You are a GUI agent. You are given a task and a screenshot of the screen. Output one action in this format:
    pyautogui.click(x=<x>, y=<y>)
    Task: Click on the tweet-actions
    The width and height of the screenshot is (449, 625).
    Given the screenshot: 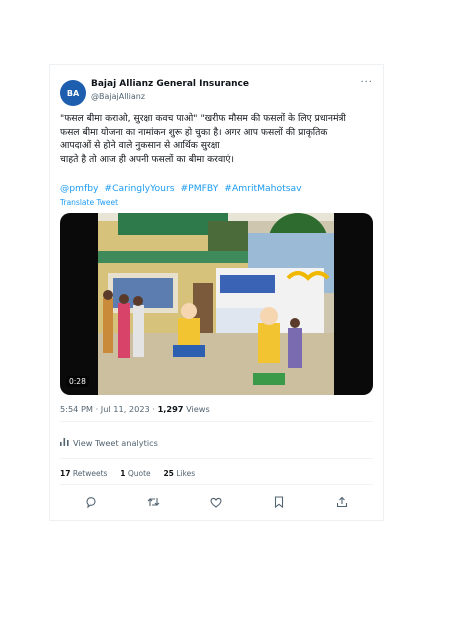 What is the action you would take?
    pyautogui.click(x=216, y=502)
    